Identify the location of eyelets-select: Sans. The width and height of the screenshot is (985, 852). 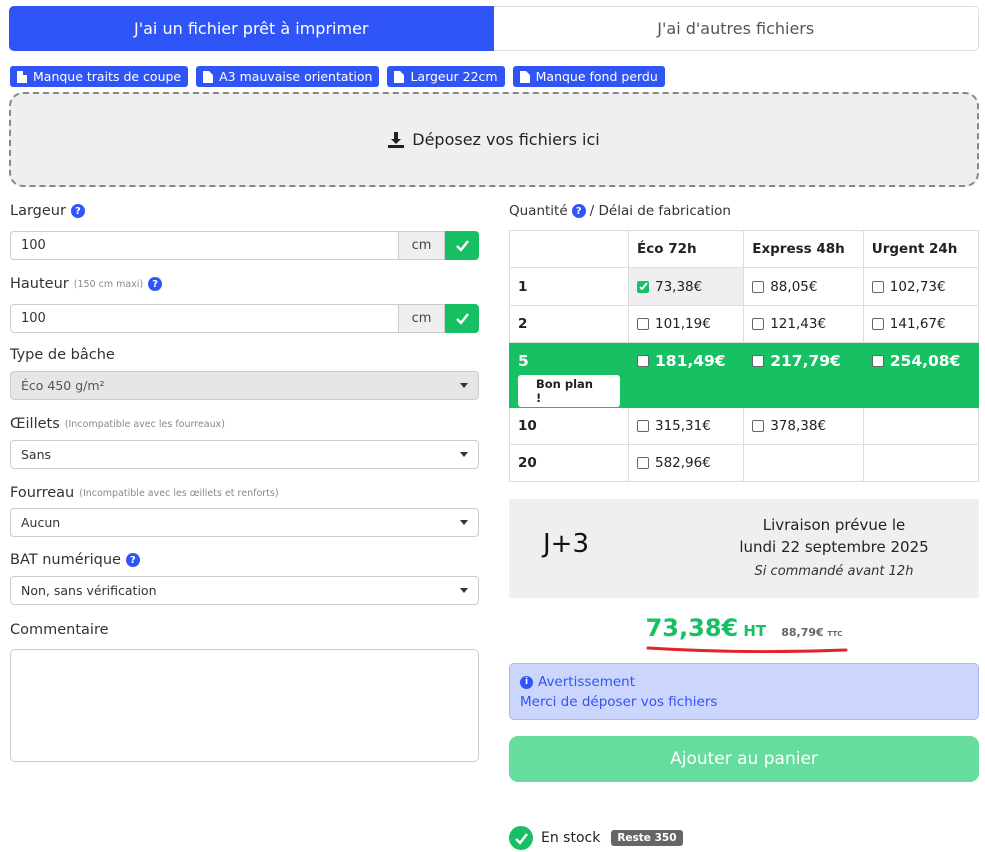
(244, 454).